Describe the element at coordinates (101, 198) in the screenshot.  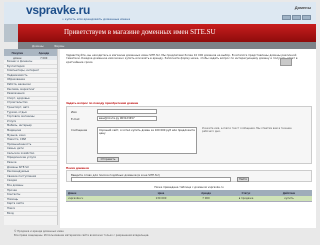
I see `cell-domain: vspravke.ru` at that location.